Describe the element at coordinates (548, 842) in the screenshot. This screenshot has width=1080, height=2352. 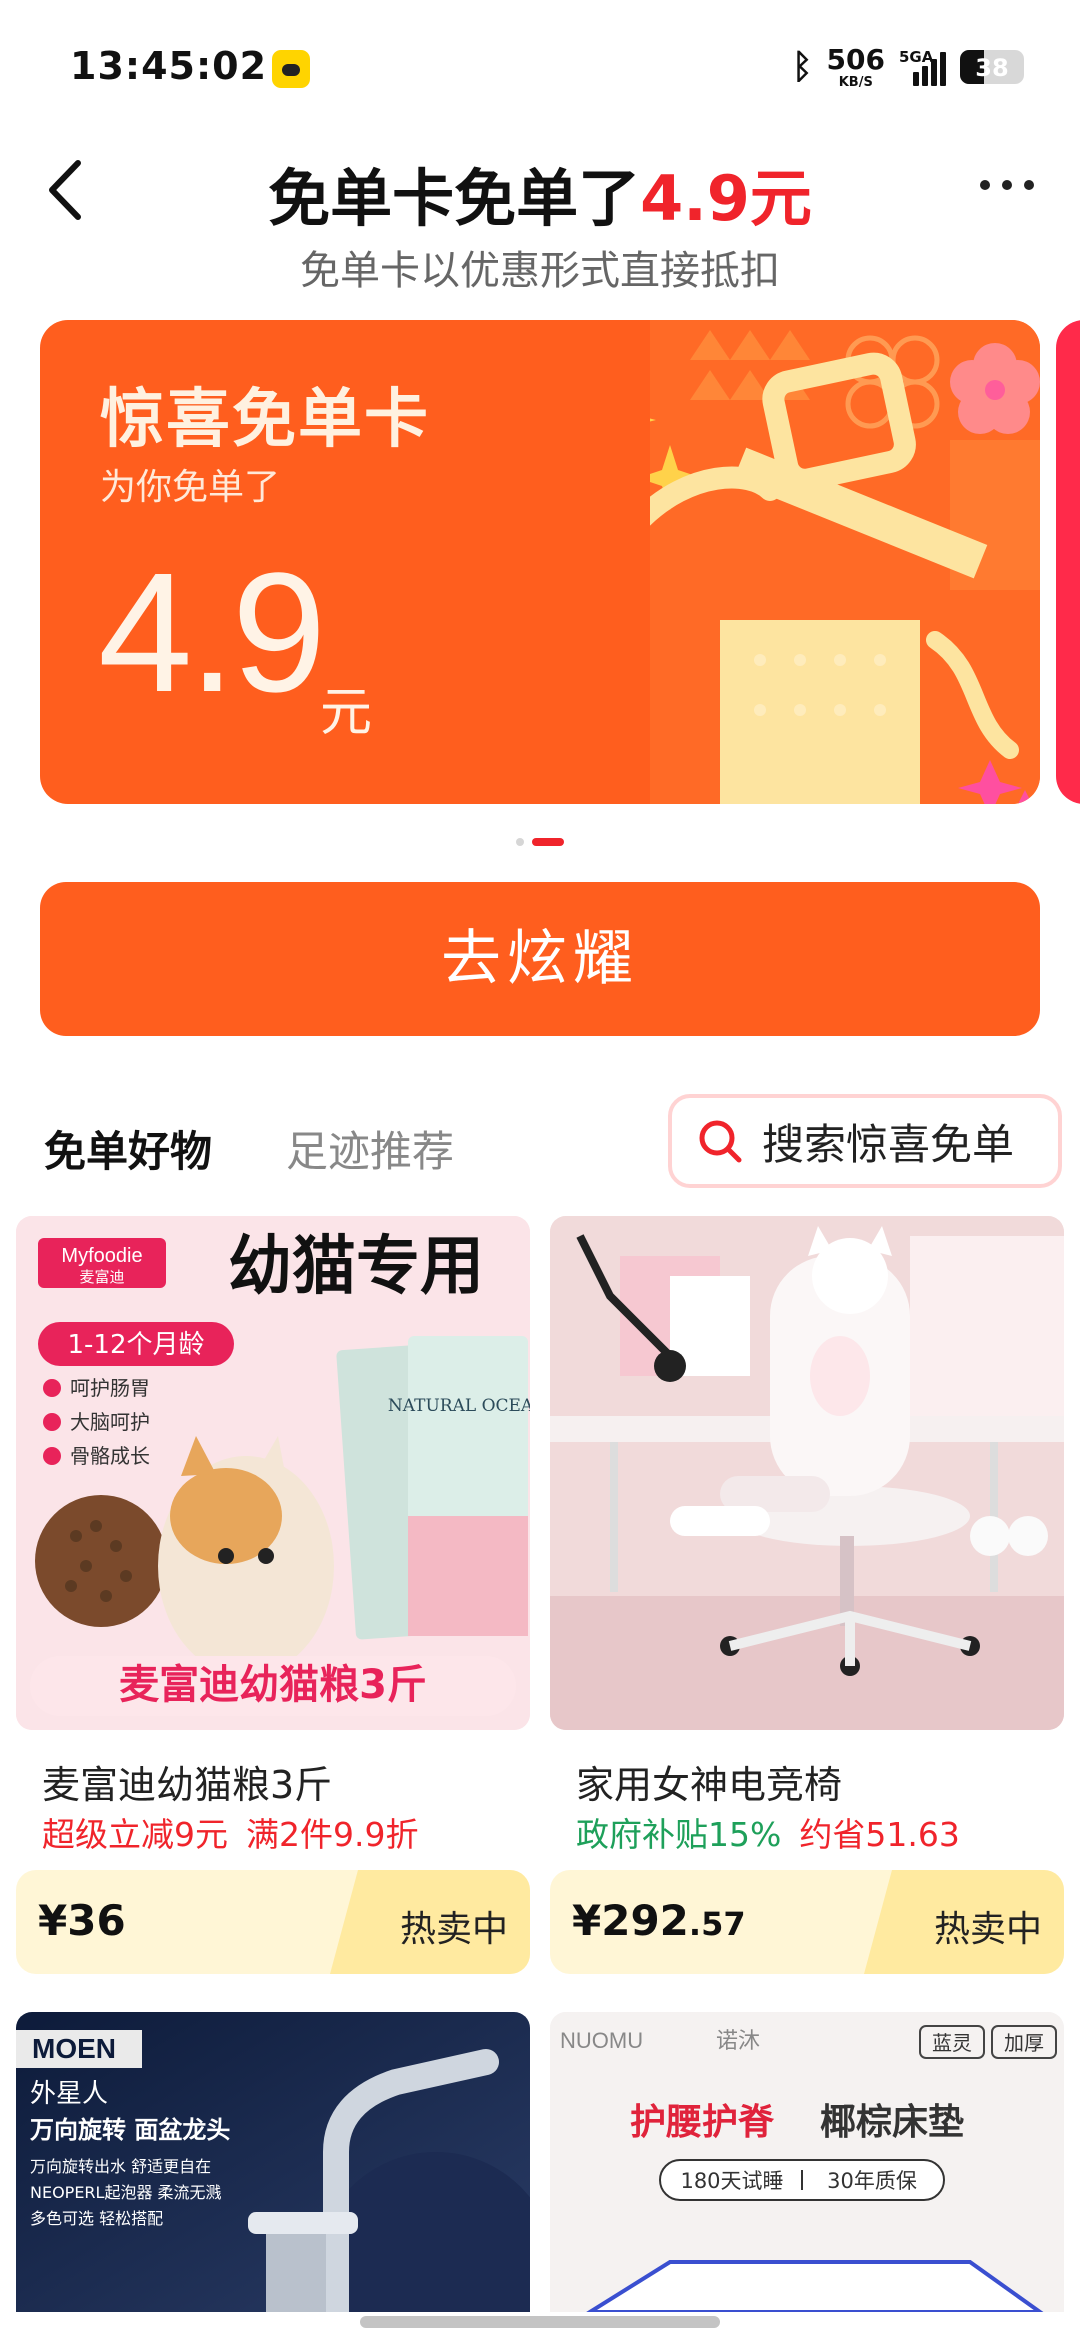
I see `carousel-dot-active` at that location.